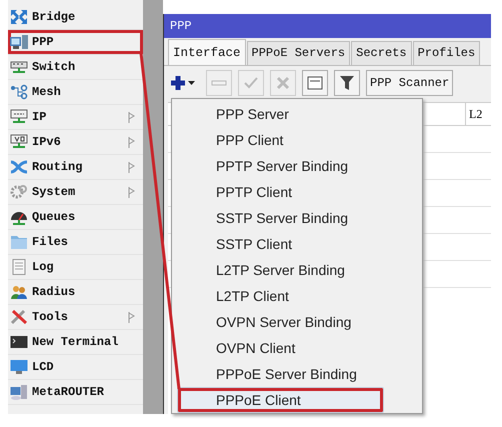 The height and width of the screenshot is (427, 502). Describe the element at coordinates (184, 83) in the screenshot. I see `plus-icon` at that location.